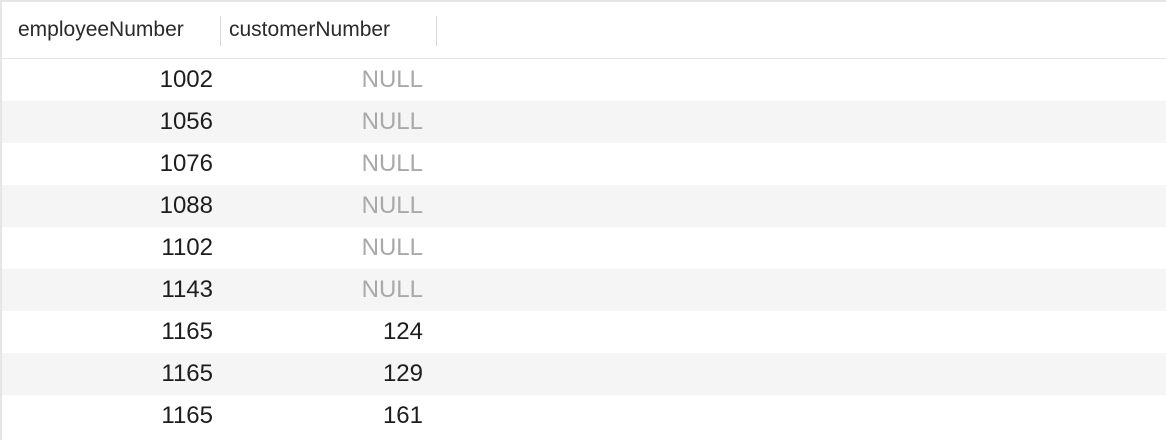 The width and height of the screenshot is (1166, 440). Describe the element at coordinates (329, 30) in the screenshot. I see `column-header-customerNumber: customerNumber` at that location.